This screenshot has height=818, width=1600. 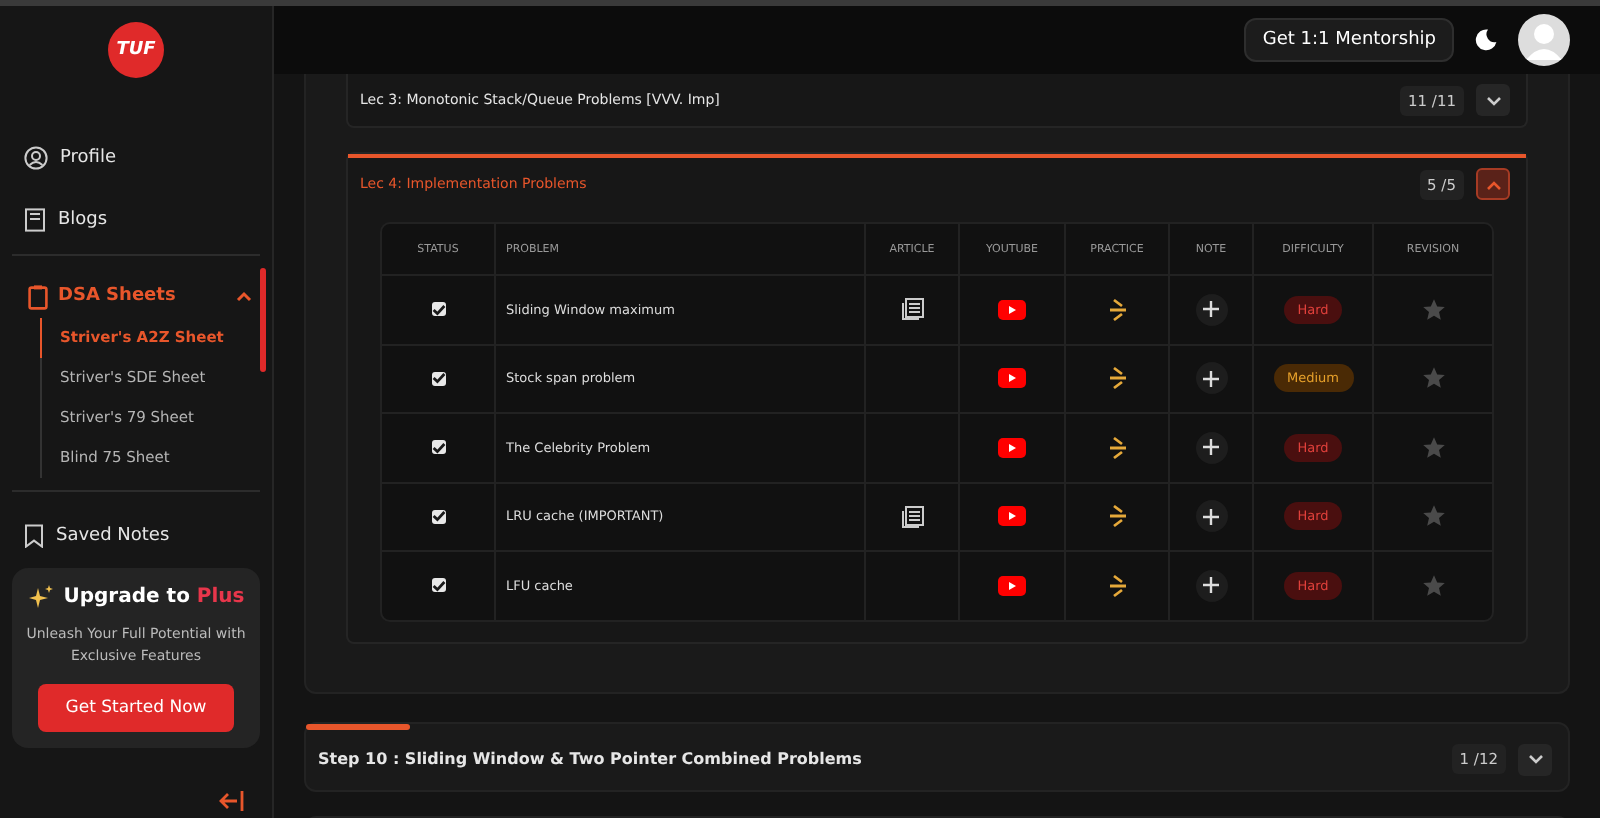 What do you see at coordinates (1349, 40) in the screenshot?
I see `mentorship-button: Get 1:1 Mentorship` at bounding box center [1349, 40].